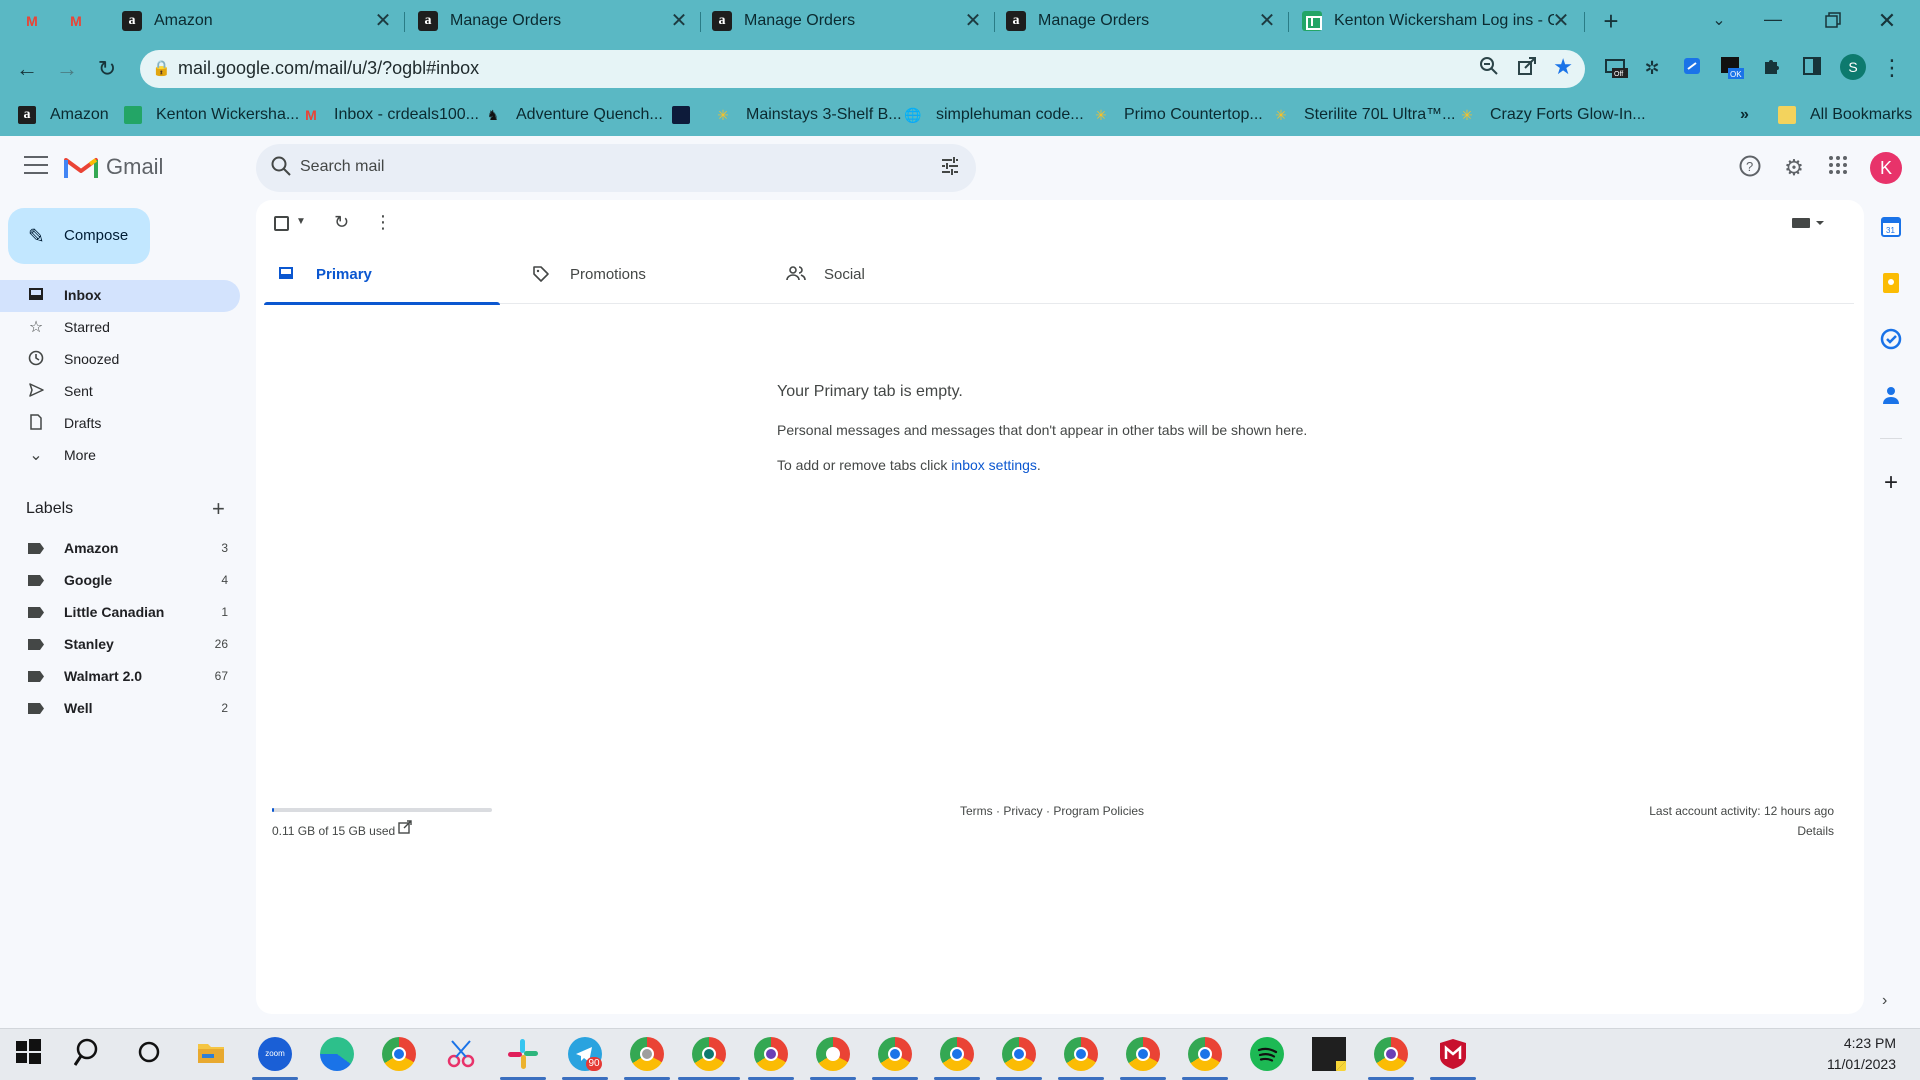  Describe the element at coordinates (1815, 831) in the screenshot. I see `activity-details-link: Details` at that location.